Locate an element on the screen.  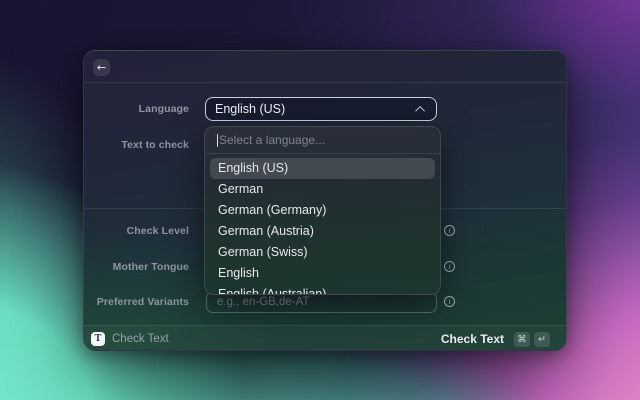
language-option: German (Austria) is located at coordinates (322, 231).